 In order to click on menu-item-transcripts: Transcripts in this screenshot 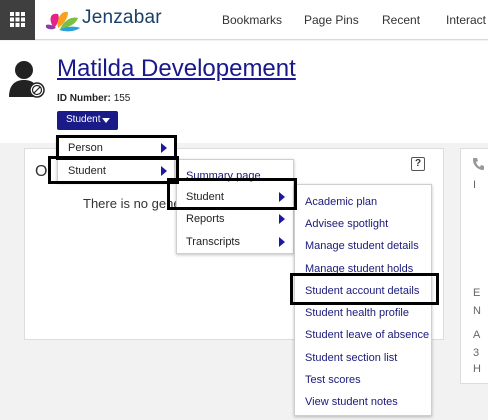, I will do `click(236, 242)`.